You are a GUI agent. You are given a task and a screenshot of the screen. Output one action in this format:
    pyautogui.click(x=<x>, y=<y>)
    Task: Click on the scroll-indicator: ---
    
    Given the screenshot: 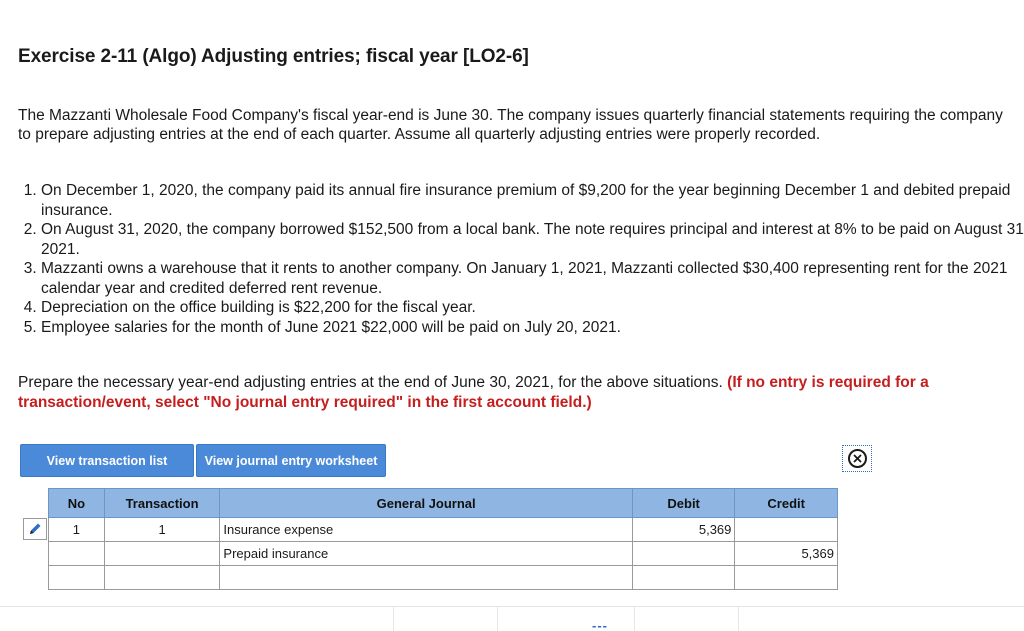 What is the action you would take?
    pyautogui.click(x=600, y=625)
    